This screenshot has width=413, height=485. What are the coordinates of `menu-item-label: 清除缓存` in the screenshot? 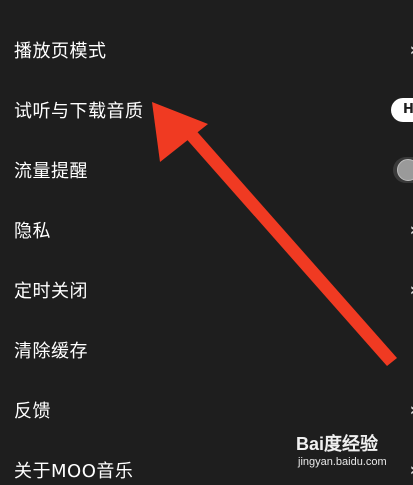 It's located at (51, 351).